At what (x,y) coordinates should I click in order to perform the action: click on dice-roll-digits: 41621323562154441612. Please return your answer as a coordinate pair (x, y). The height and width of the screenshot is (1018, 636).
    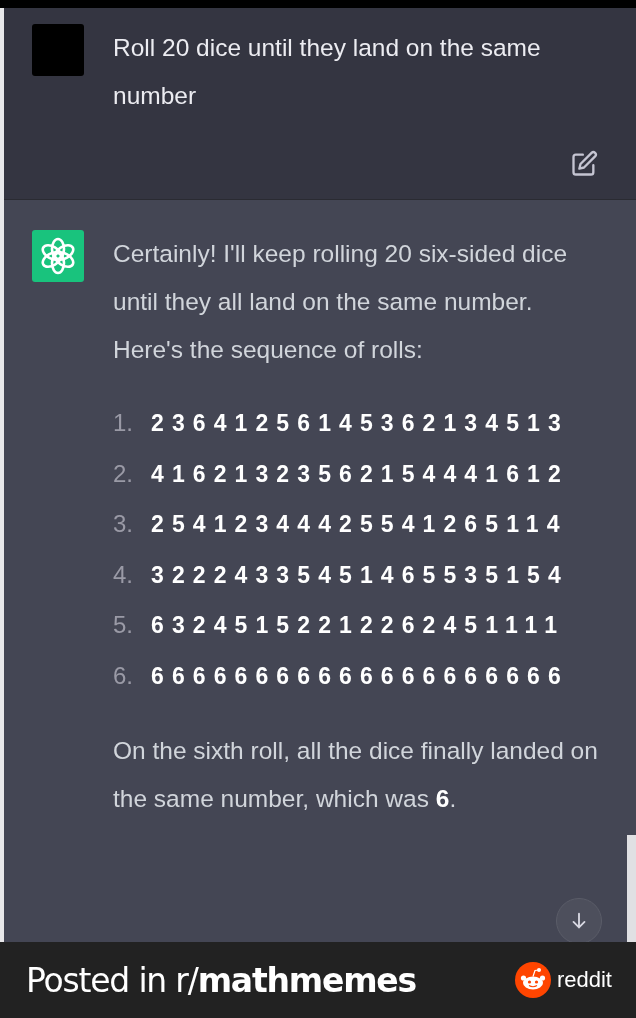
    Looking at the image, I should click on (360, 474).